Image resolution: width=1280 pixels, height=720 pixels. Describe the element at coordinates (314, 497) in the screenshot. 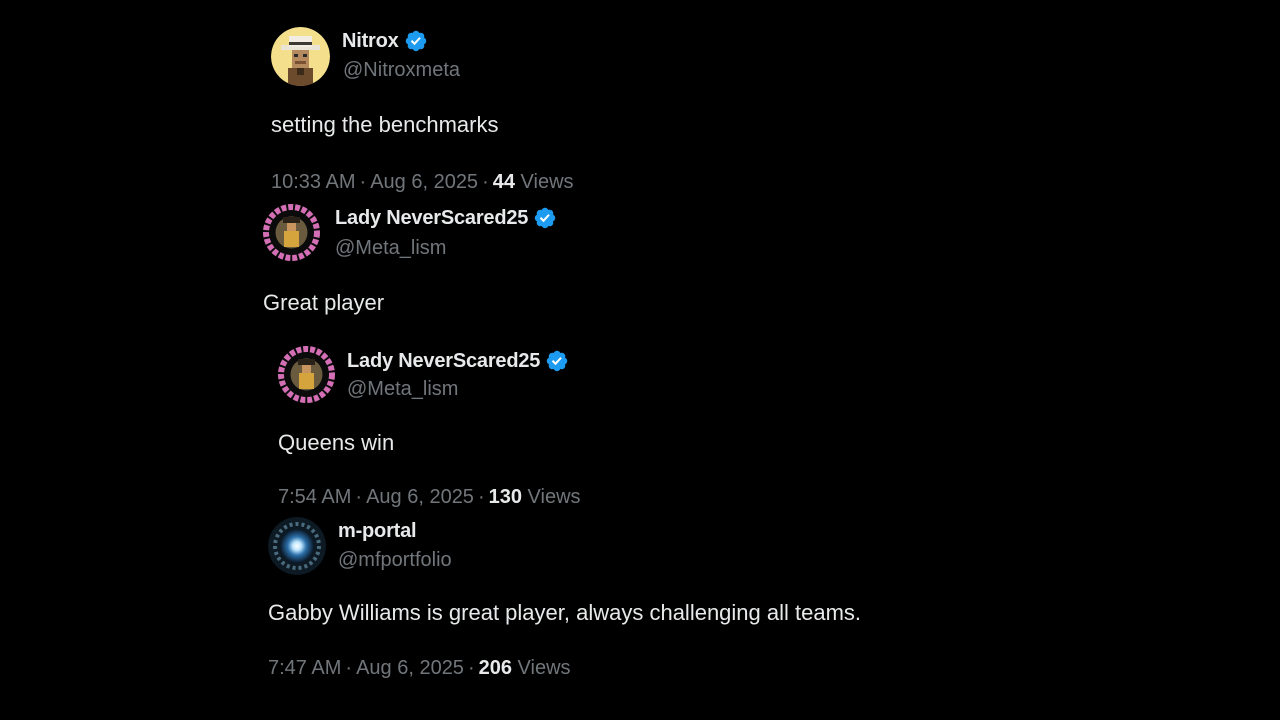

I see `tweet-time: 7:54 AM` at that location.